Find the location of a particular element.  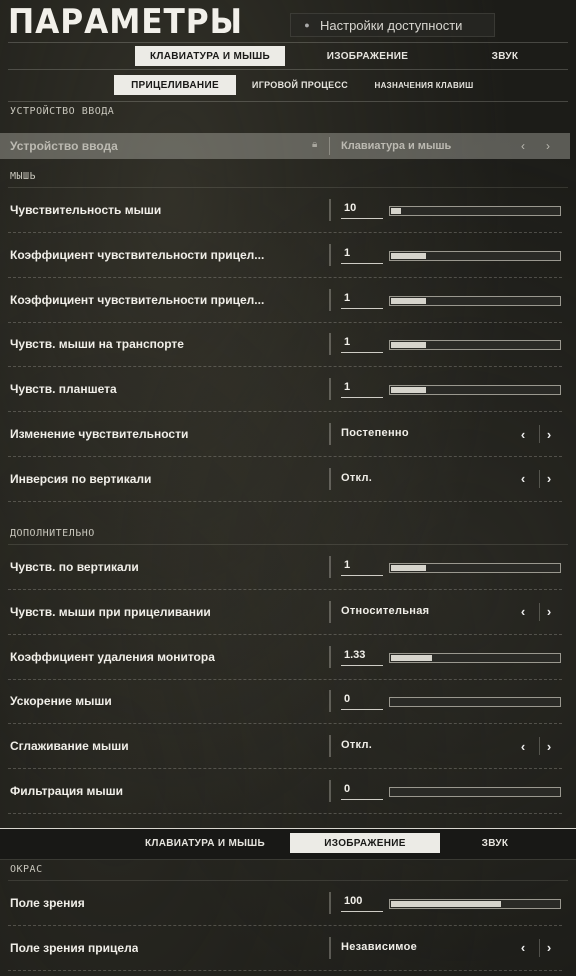

setting-row: Сглаживание мыши Откл. ‹ › is located at coordinates (288, 747).